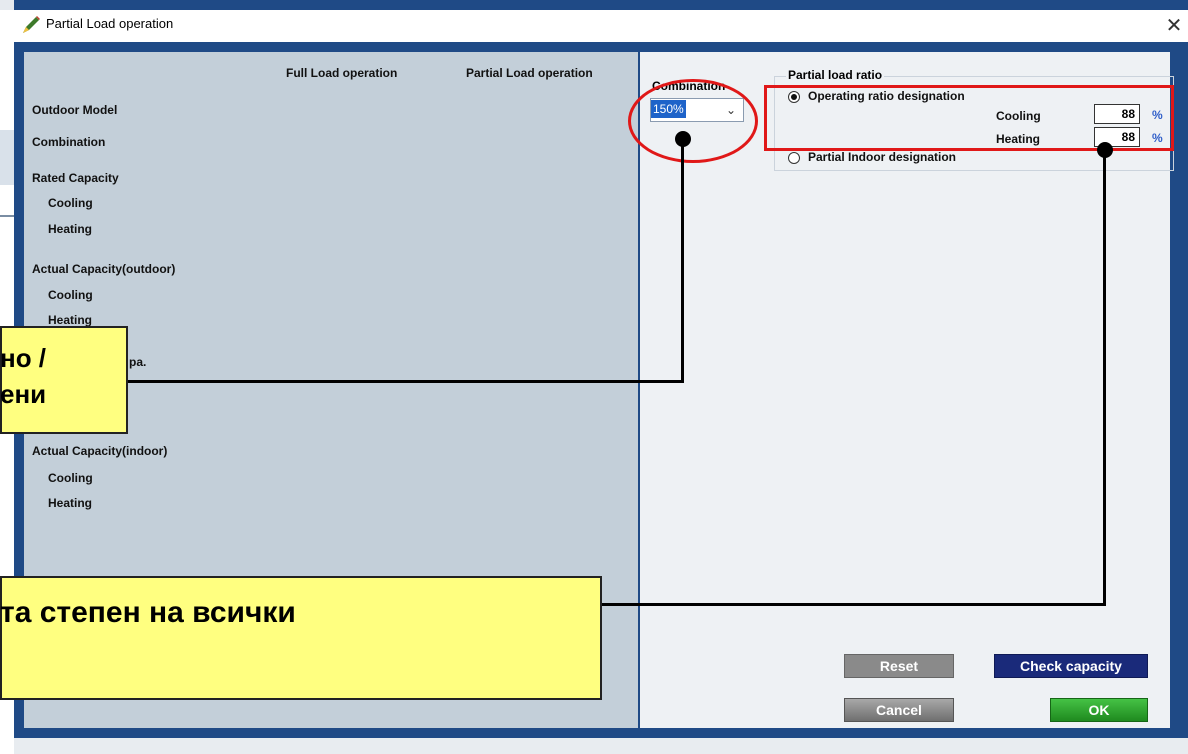  What do you see at coordinates (138, 362) in the screenshot?
I see `row-partial-label: pa.` at bounding box center [138, 362].